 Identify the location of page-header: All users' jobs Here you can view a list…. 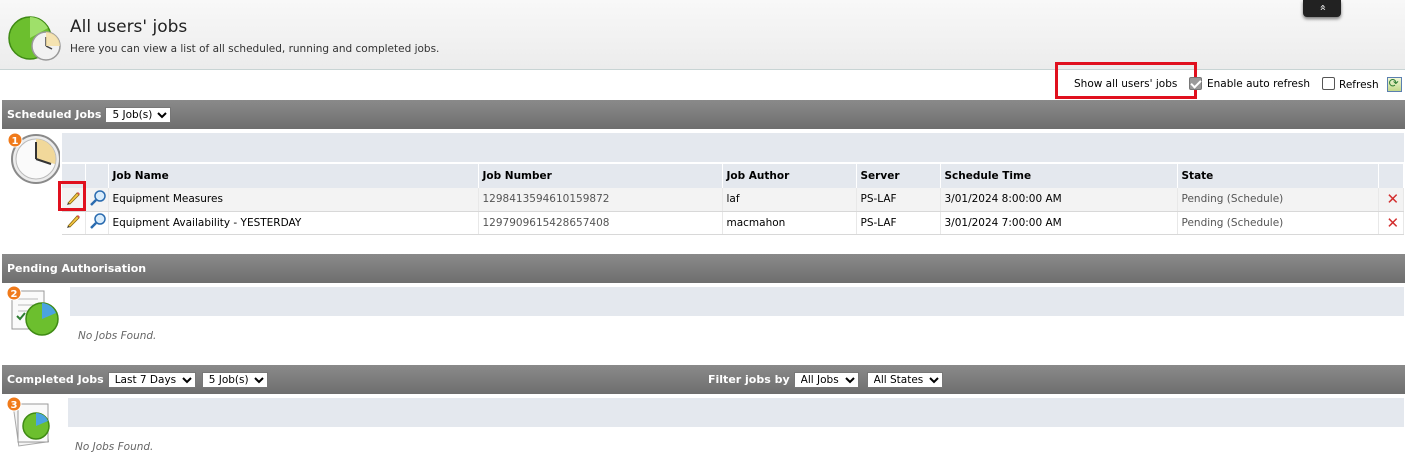
(702, 35).